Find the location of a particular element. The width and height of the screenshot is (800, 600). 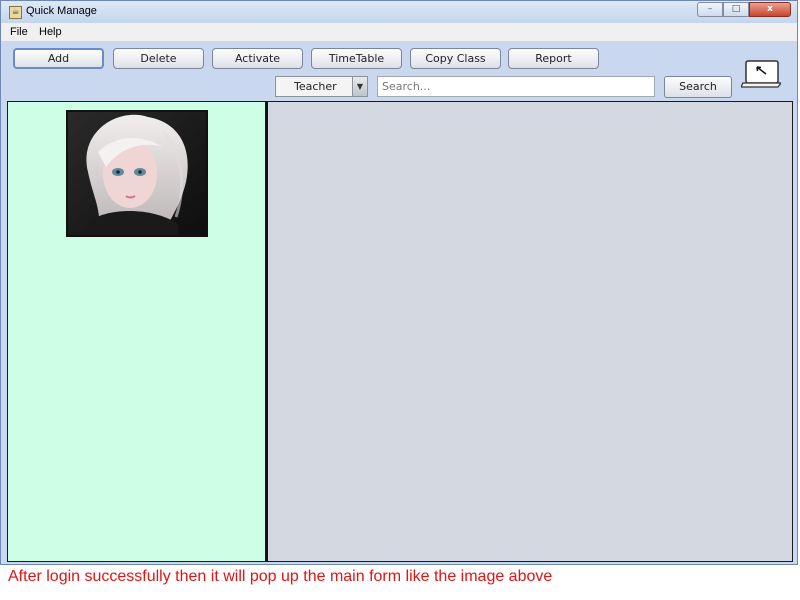

close-button: x is located at coordinates (770, 9).